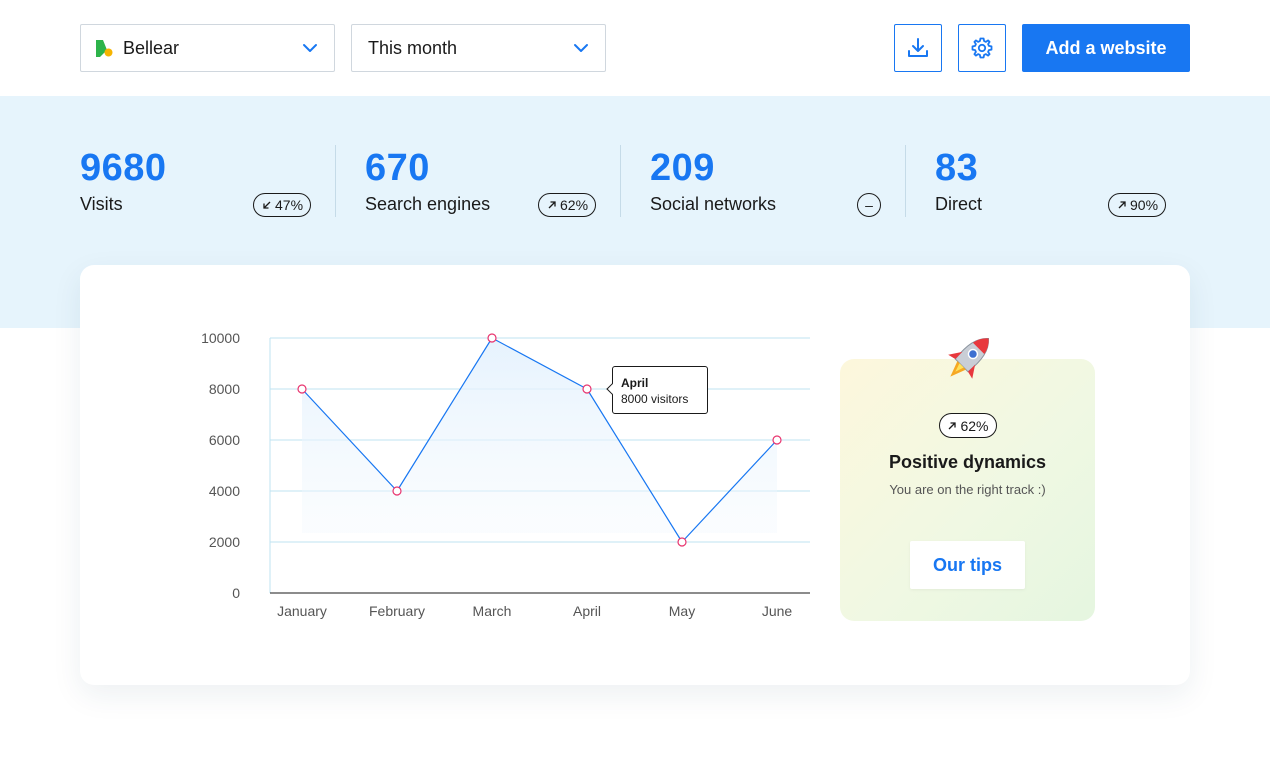 The height and width of the screenshot is (760, 1270). I want to click on y-tick-label: 10000, so click(220, 338).